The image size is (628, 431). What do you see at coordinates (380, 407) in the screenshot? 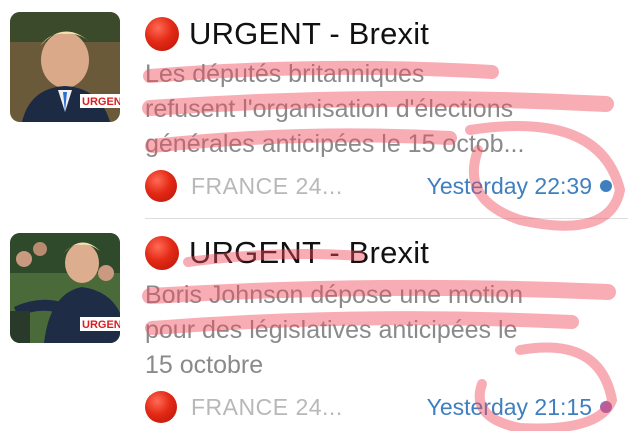
I see `meta-row: FRANCE 24... Yesterday 21:15` at bounding box center [380, 407].